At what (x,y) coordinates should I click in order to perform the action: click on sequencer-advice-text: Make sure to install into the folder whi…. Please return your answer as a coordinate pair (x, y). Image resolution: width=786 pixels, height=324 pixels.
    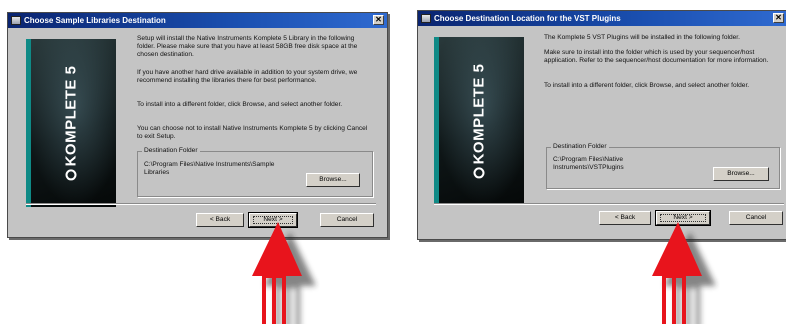
    Looking at the image, I should click on (656, 56).